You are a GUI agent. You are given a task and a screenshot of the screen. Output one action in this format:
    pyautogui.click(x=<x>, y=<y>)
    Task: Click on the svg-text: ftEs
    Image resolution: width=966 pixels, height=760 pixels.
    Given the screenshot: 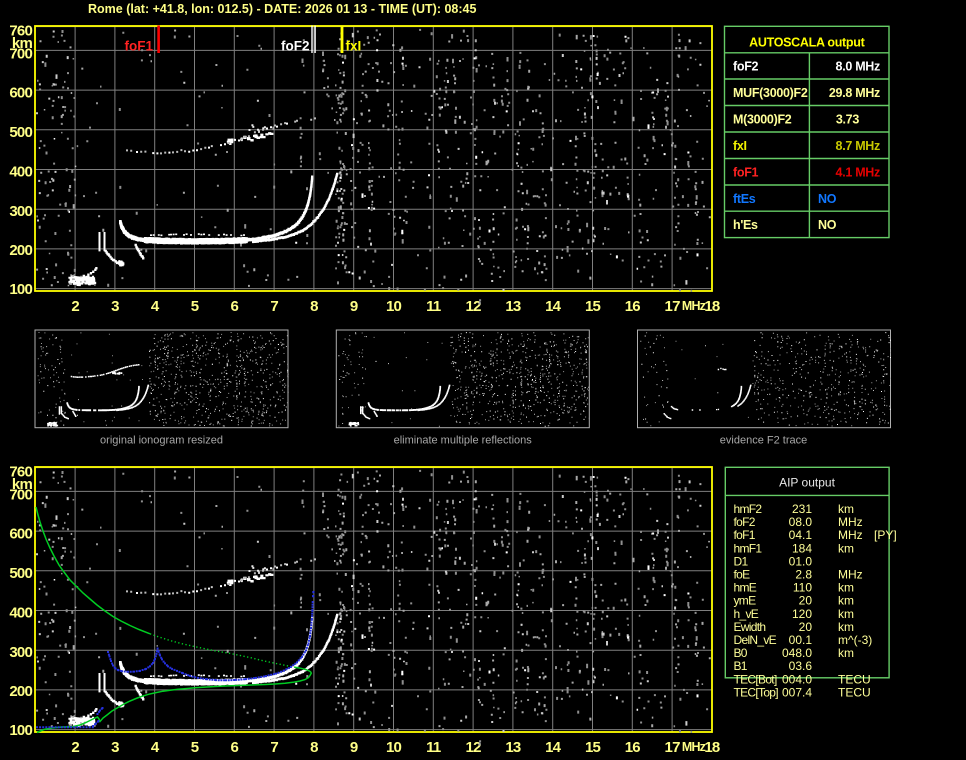 What is the action you would take?
    pyautogui.click(x=744, y=199)
    